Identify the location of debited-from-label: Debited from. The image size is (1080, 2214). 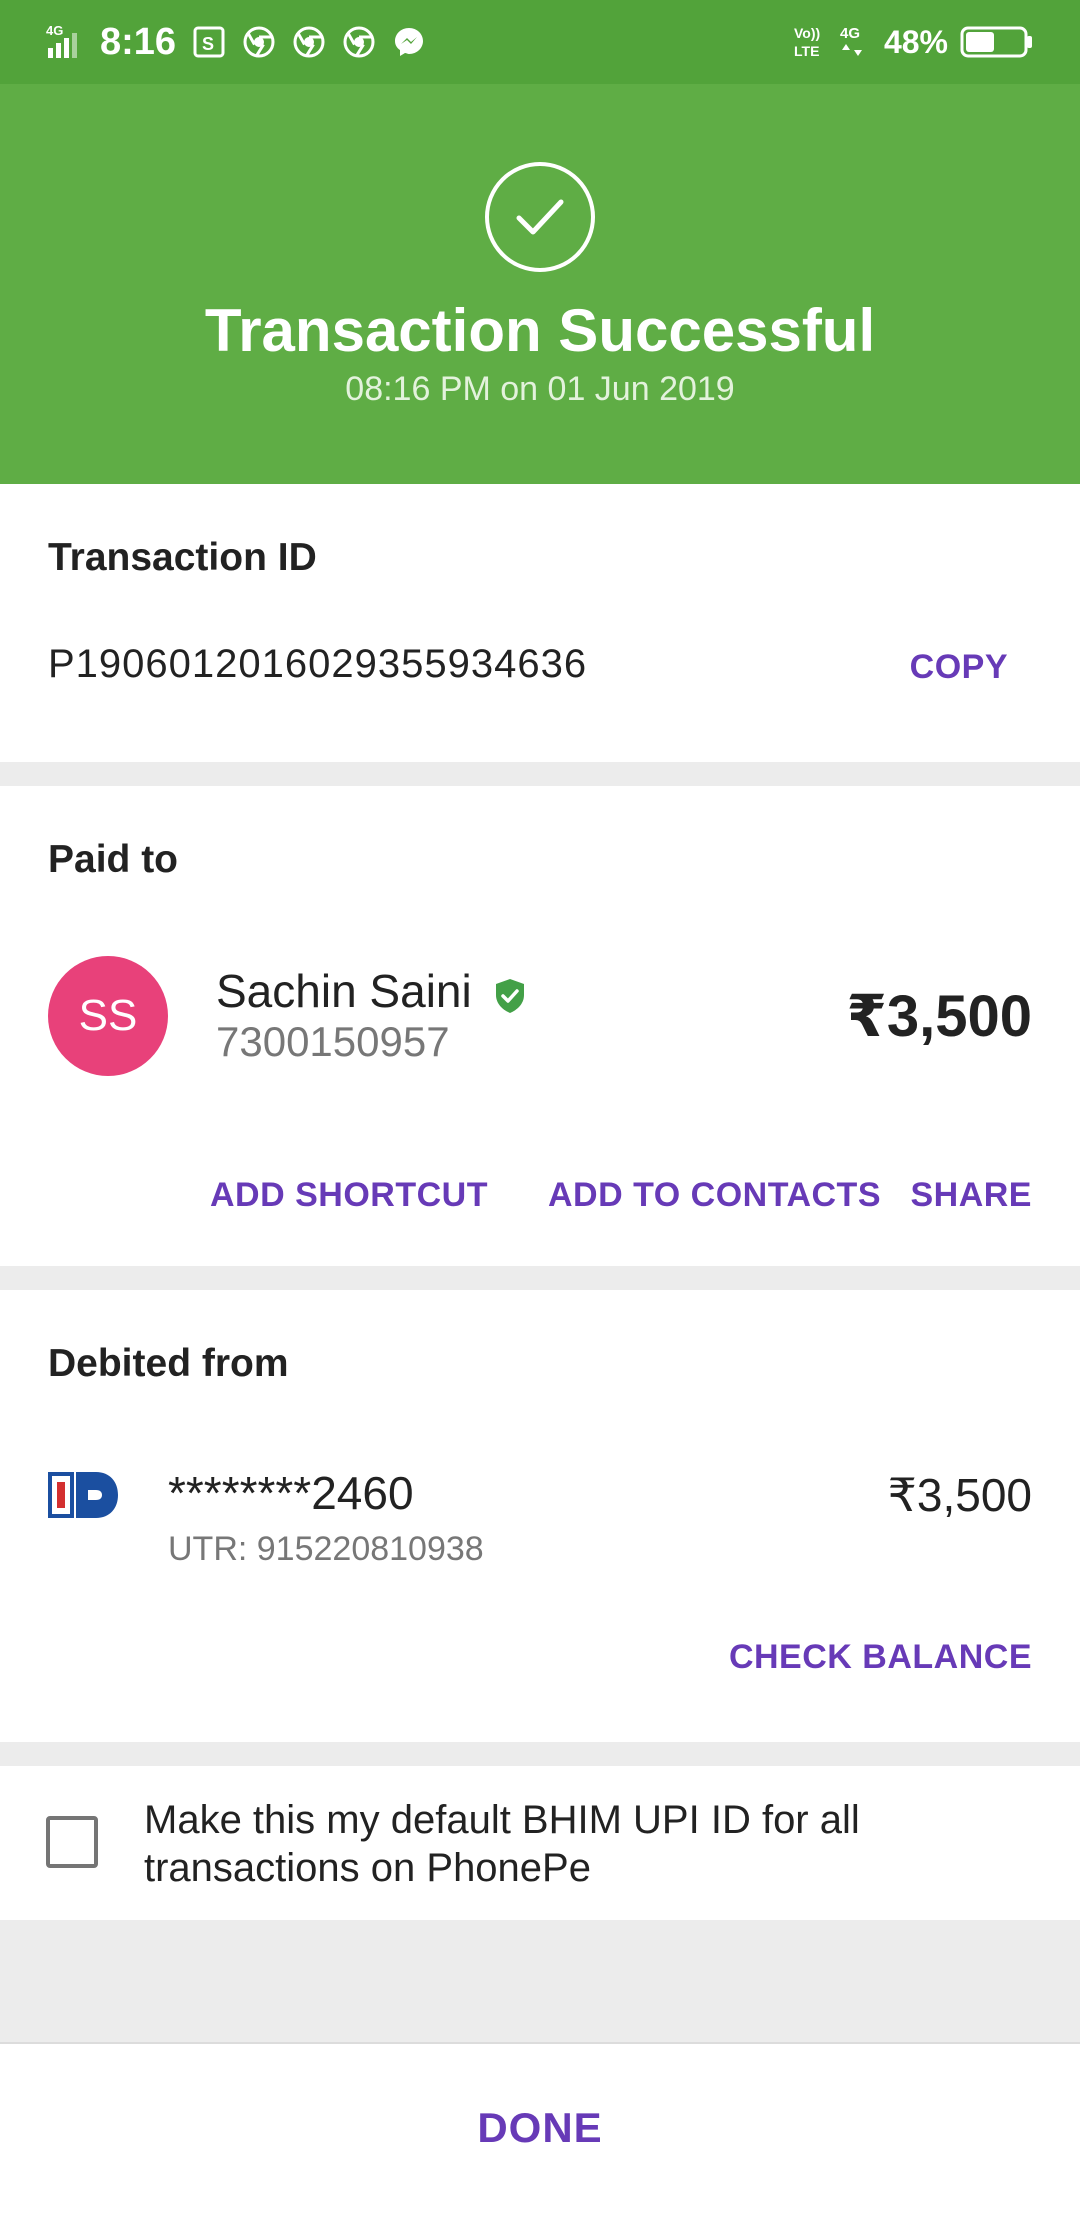
(168, 1363).